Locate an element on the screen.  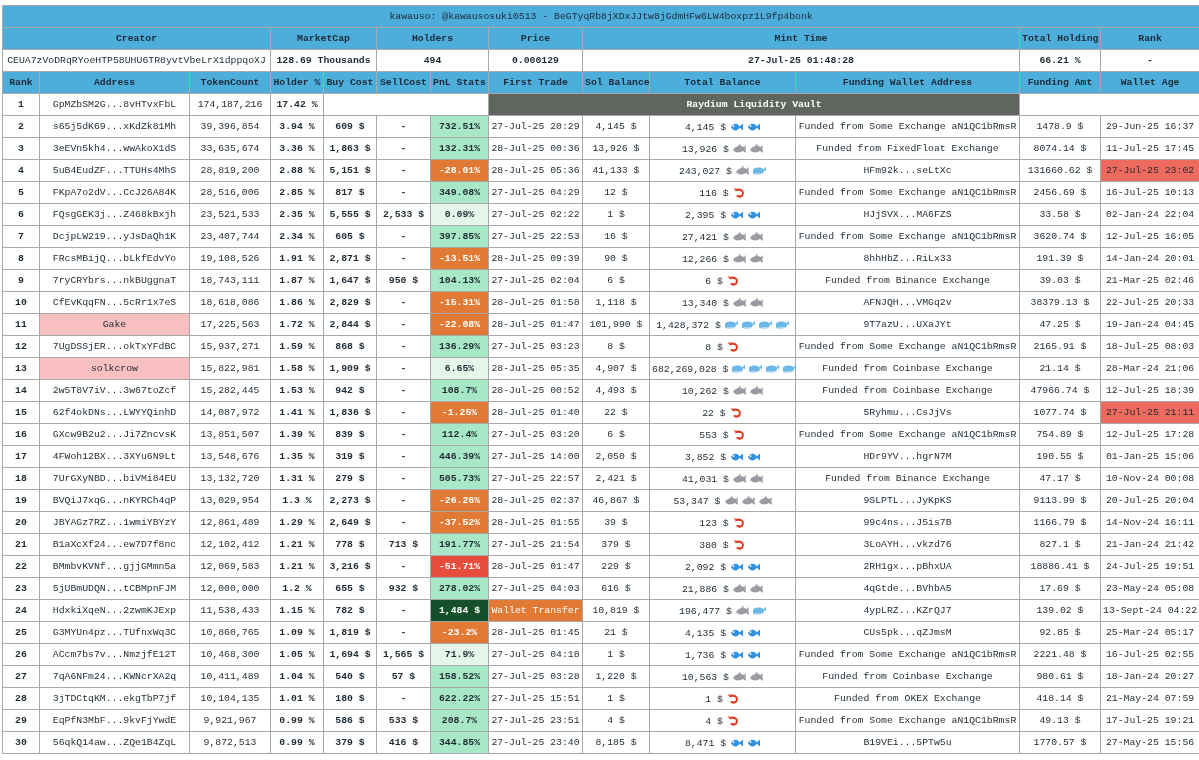
total-balance: 380 $ is located at coordinates (714, 545).